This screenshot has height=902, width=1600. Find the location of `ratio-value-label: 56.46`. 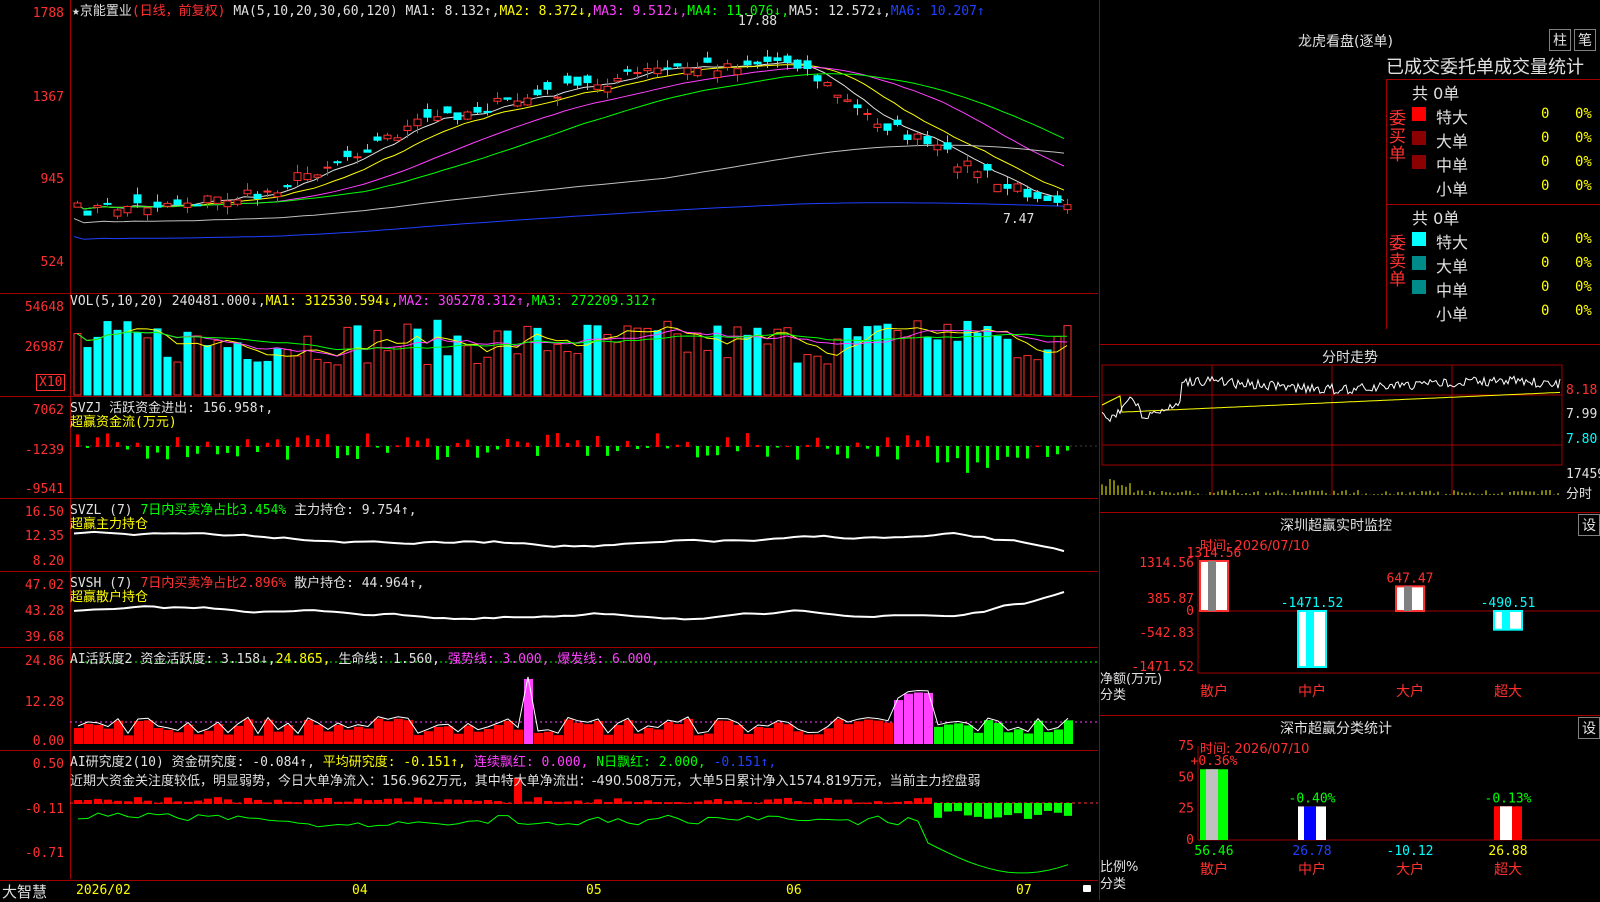

ratio-value-label: 56.46 is located at coordinates (1213, 851).